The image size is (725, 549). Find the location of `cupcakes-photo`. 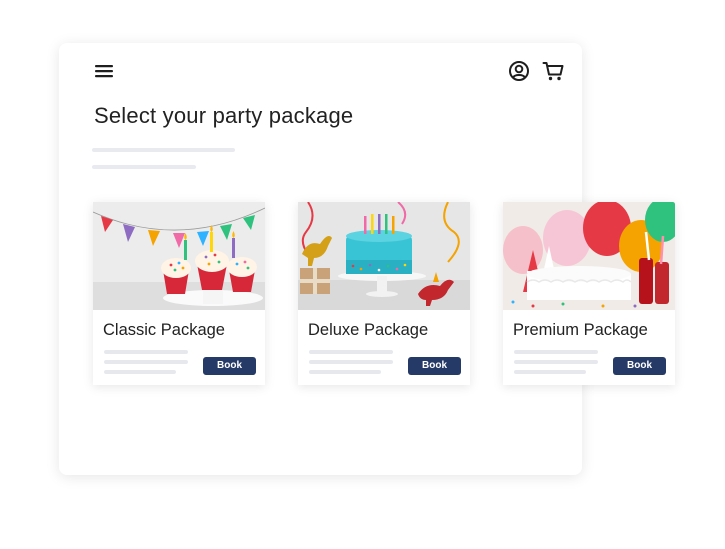

cupcakes-photo is located at coordinates (179, 256).